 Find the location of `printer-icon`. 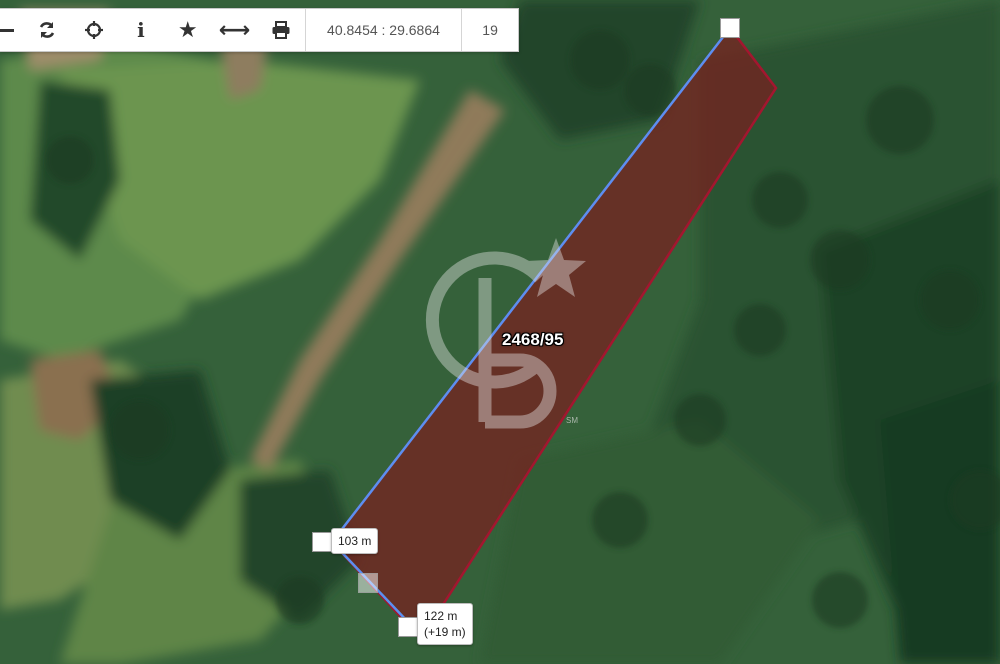

printer-icon is located at coordinates (281, 30).